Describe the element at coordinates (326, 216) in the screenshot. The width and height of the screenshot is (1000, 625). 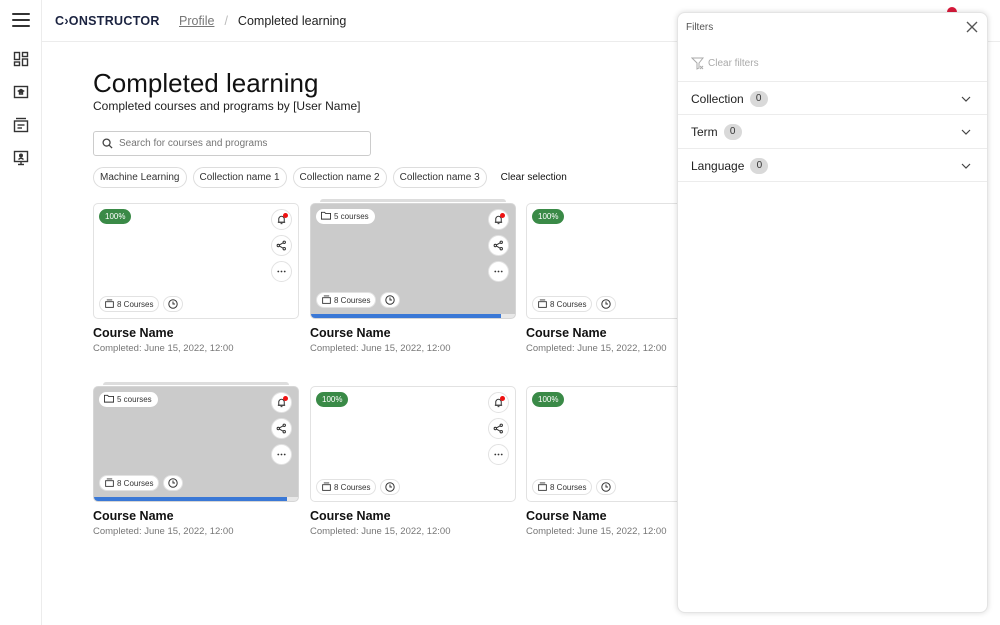
I see `folder-icon` at that location.